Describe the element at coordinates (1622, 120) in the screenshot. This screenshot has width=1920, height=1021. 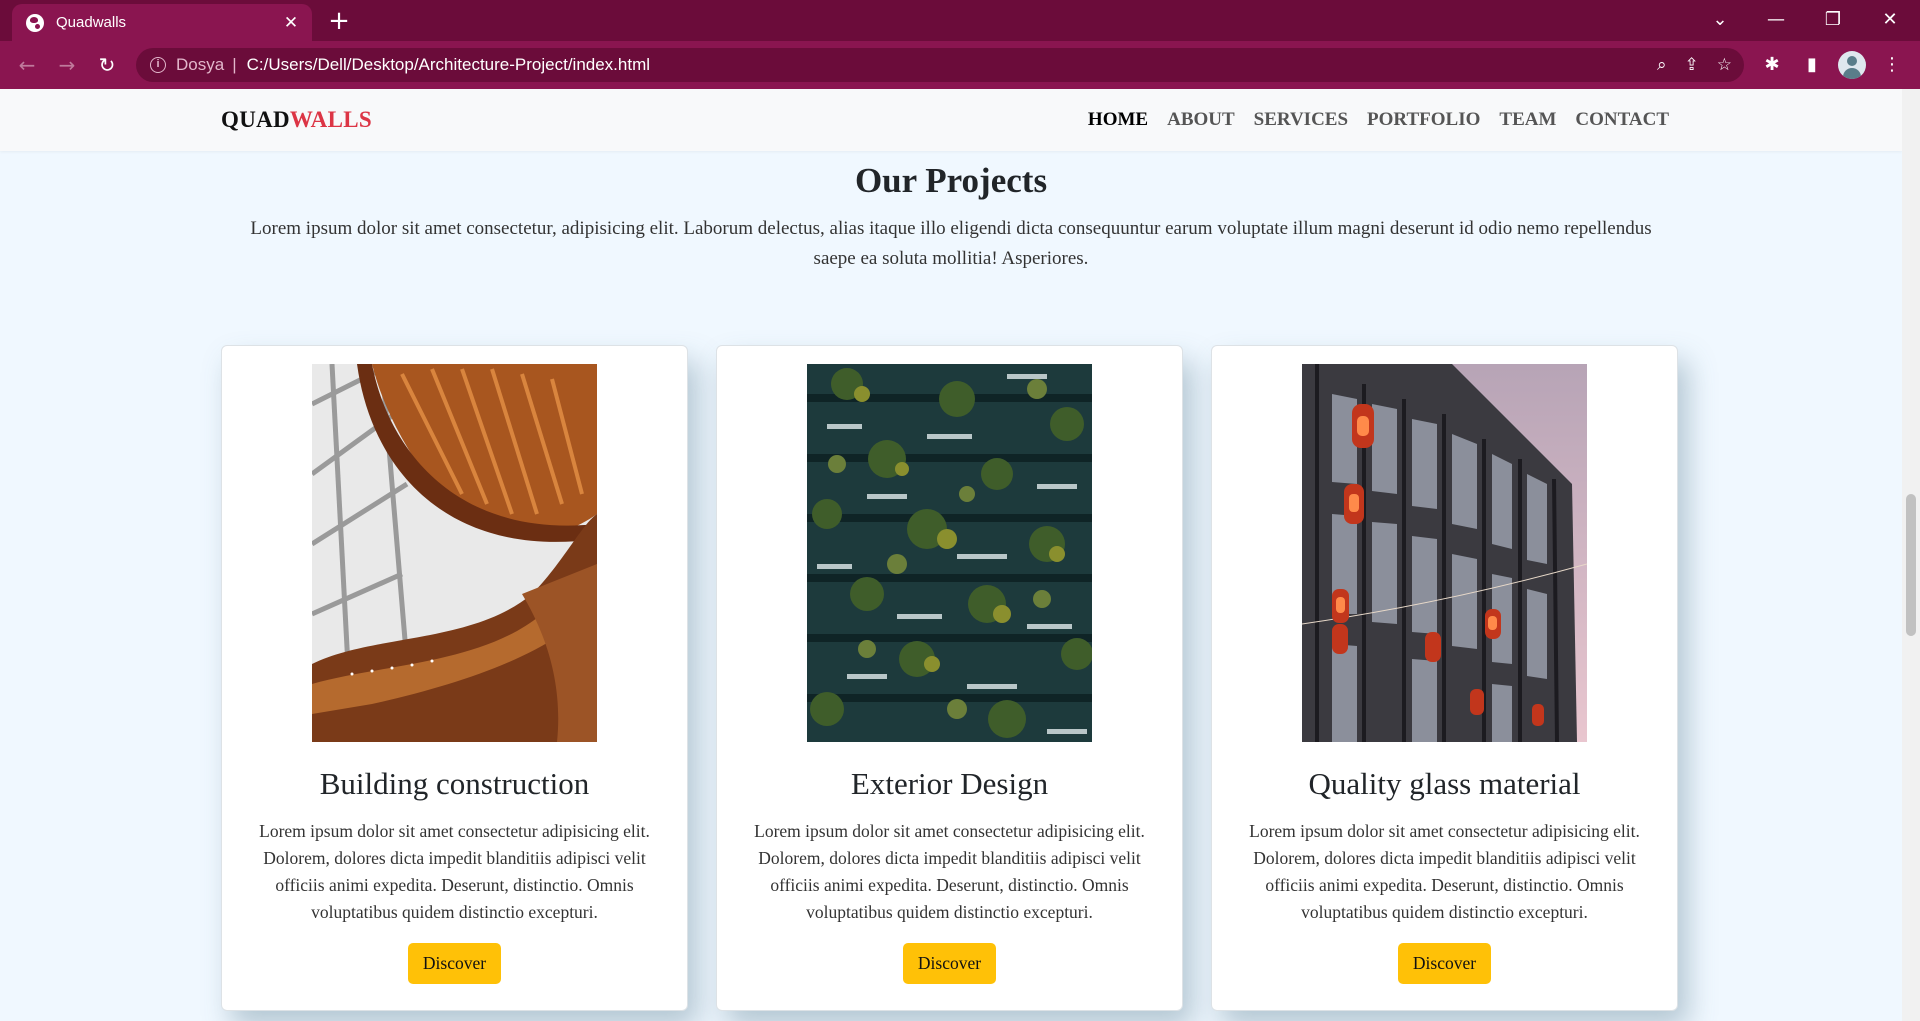
I see `nav-link-contact: CONTACT` at that location.